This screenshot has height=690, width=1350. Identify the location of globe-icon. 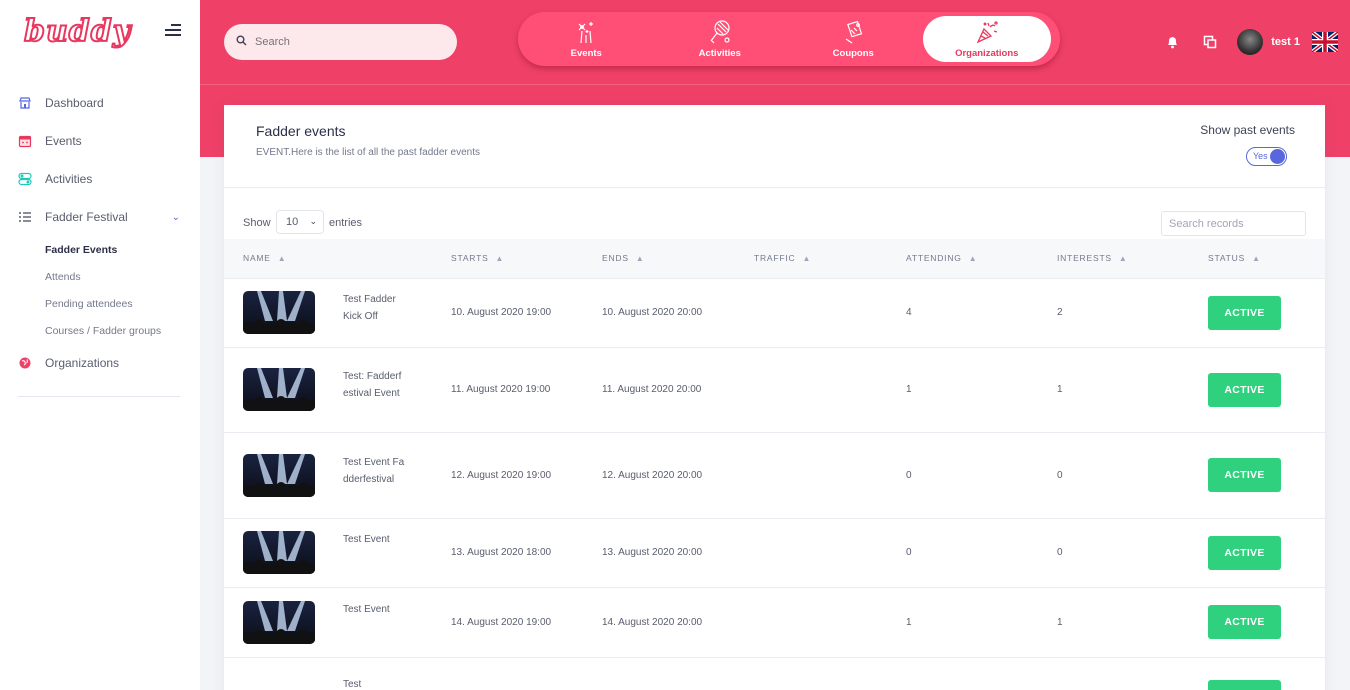
(25, 363).